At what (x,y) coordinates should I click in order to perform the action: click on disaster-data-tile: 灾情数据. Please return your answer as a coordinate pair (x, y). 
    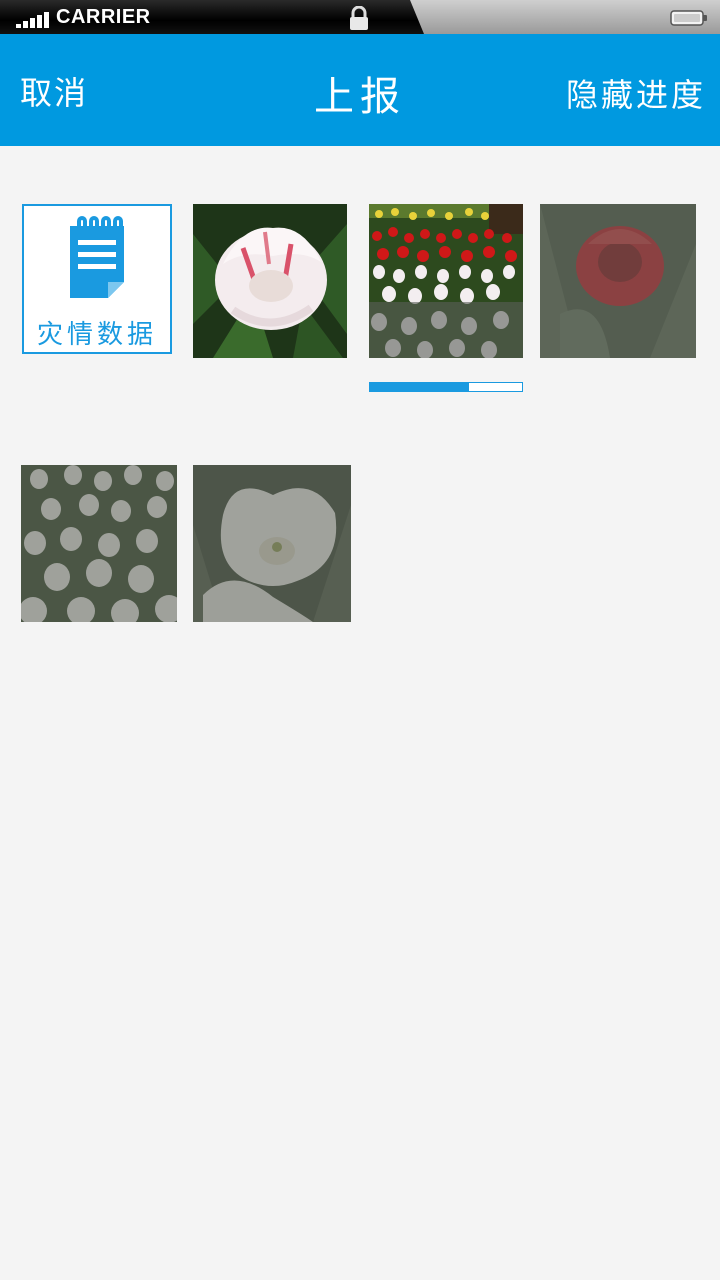
    Looking at the image, I should click on (97, 279).